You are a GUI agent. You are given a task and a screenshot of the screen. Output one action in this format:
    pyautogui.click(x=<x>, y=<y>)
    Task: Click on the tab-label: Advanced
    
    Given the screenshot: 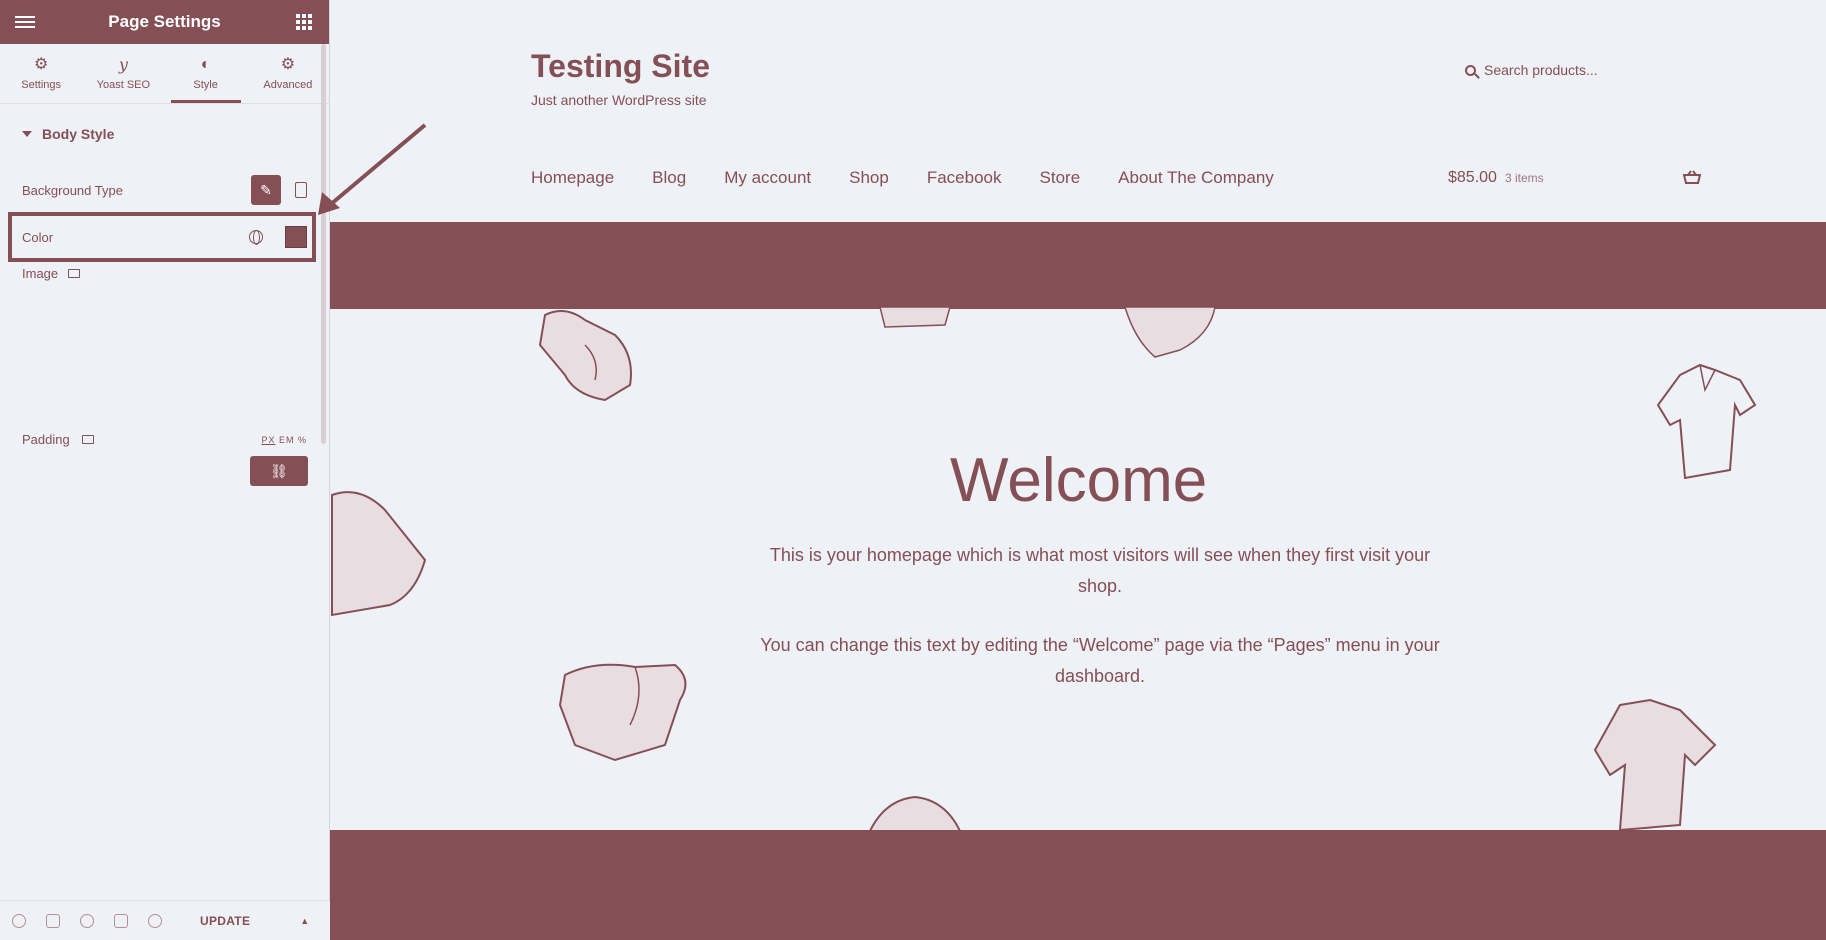 What is the action you would take?
    pyautogui.click(x=288, y=84)
    